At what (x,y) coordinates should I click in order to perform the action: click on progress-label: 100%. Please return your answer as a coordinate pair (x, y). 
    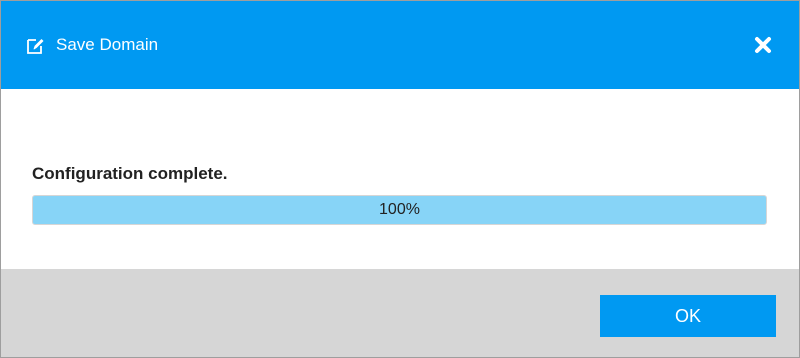
    Looking at the image, I should click on (399, 209).